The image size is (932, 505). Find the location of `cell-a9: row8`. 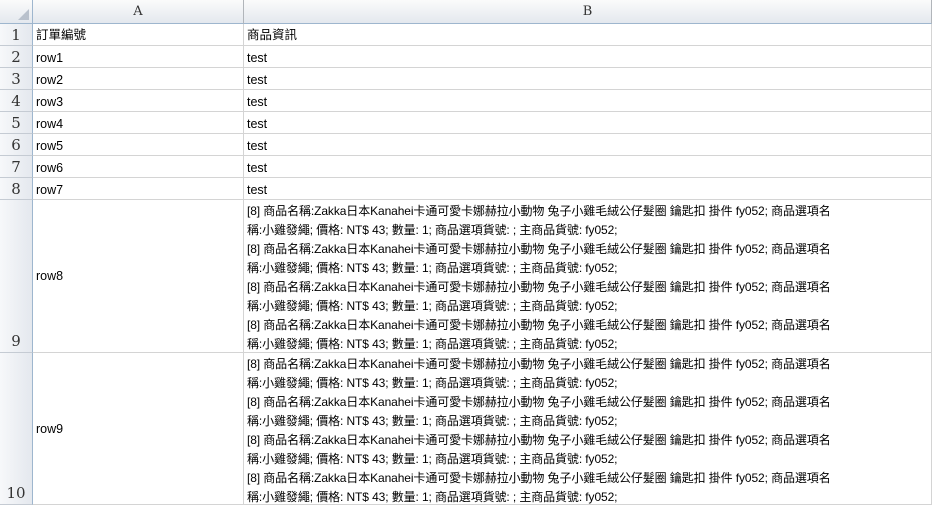

cell-a9: row8 is located at coordinates (138, 276).